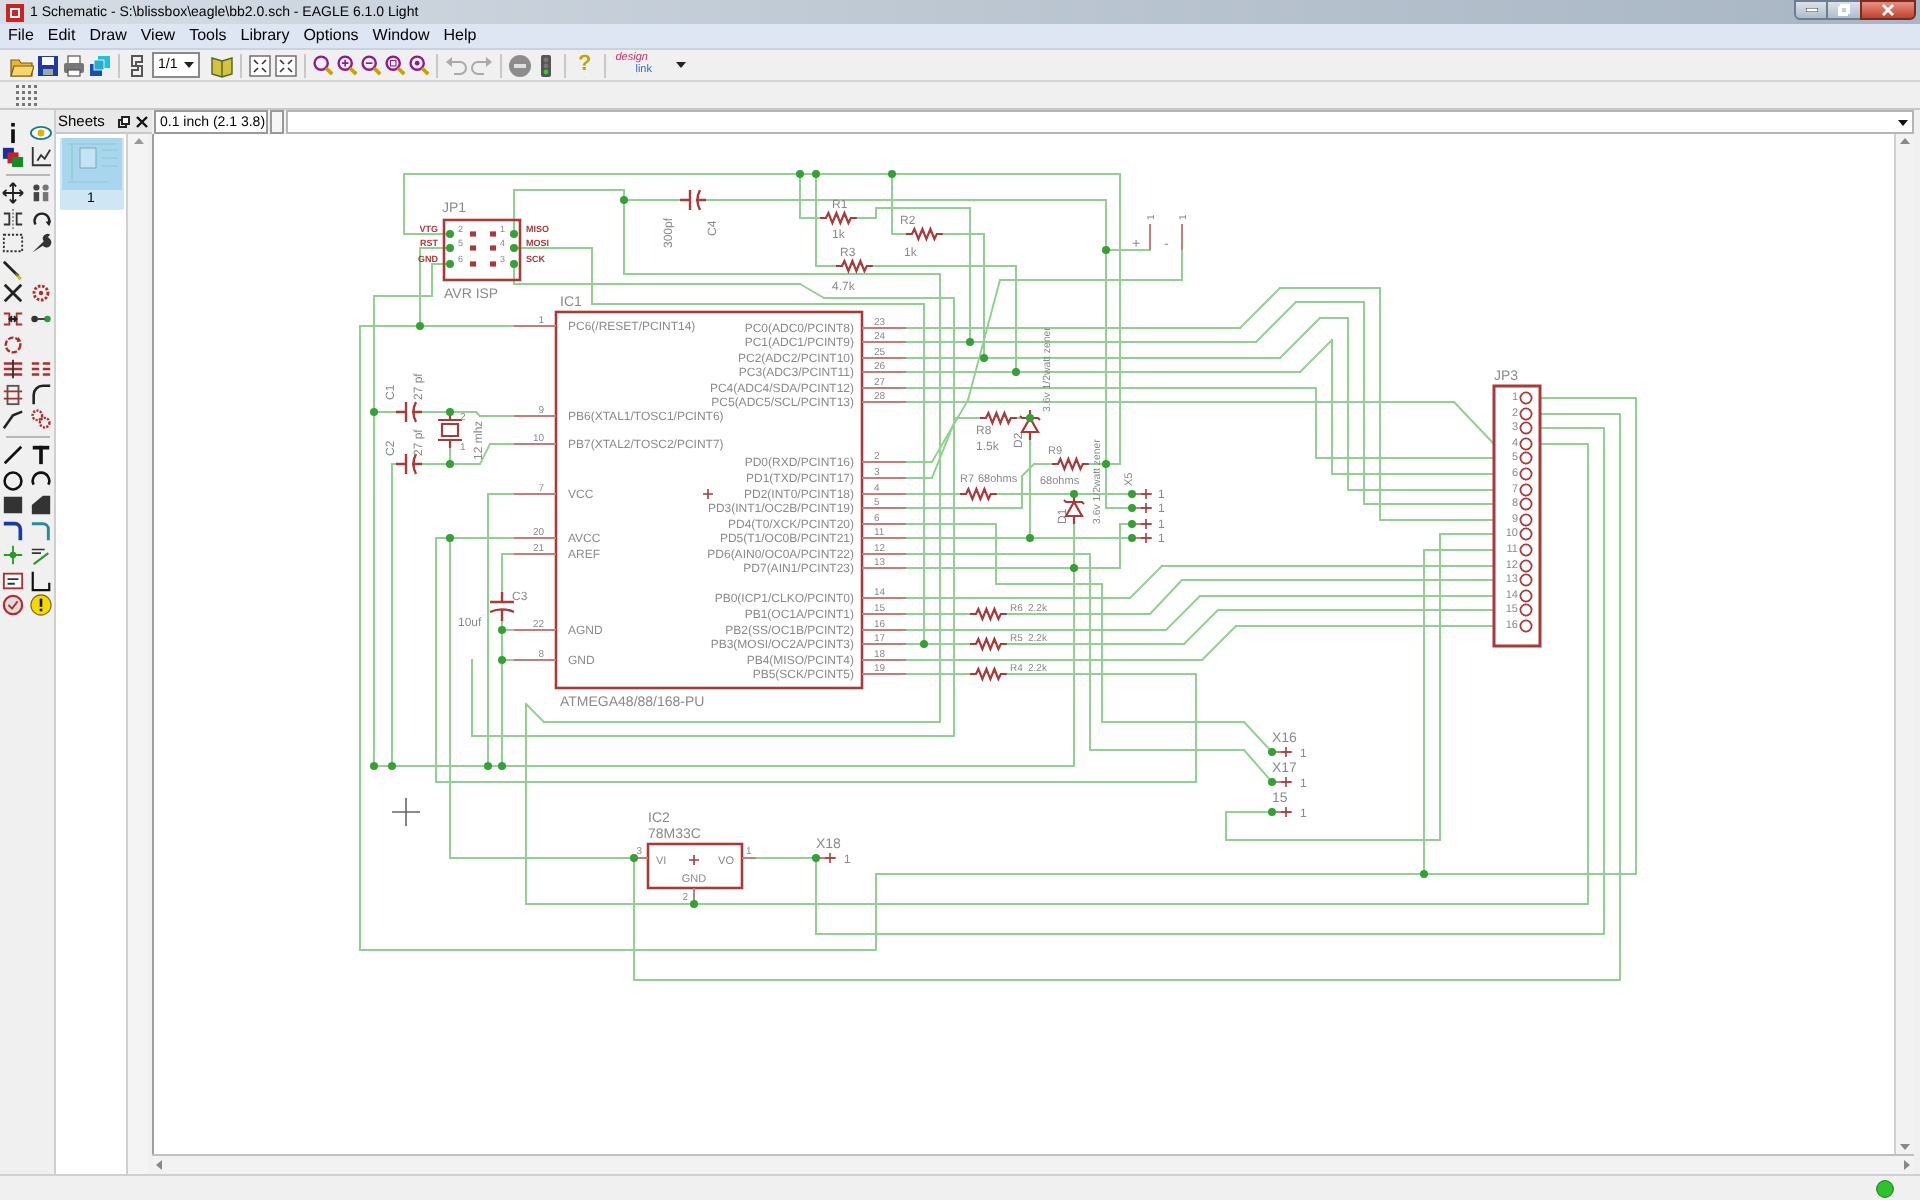  I want to click on circle-icon, so click(13, 480).